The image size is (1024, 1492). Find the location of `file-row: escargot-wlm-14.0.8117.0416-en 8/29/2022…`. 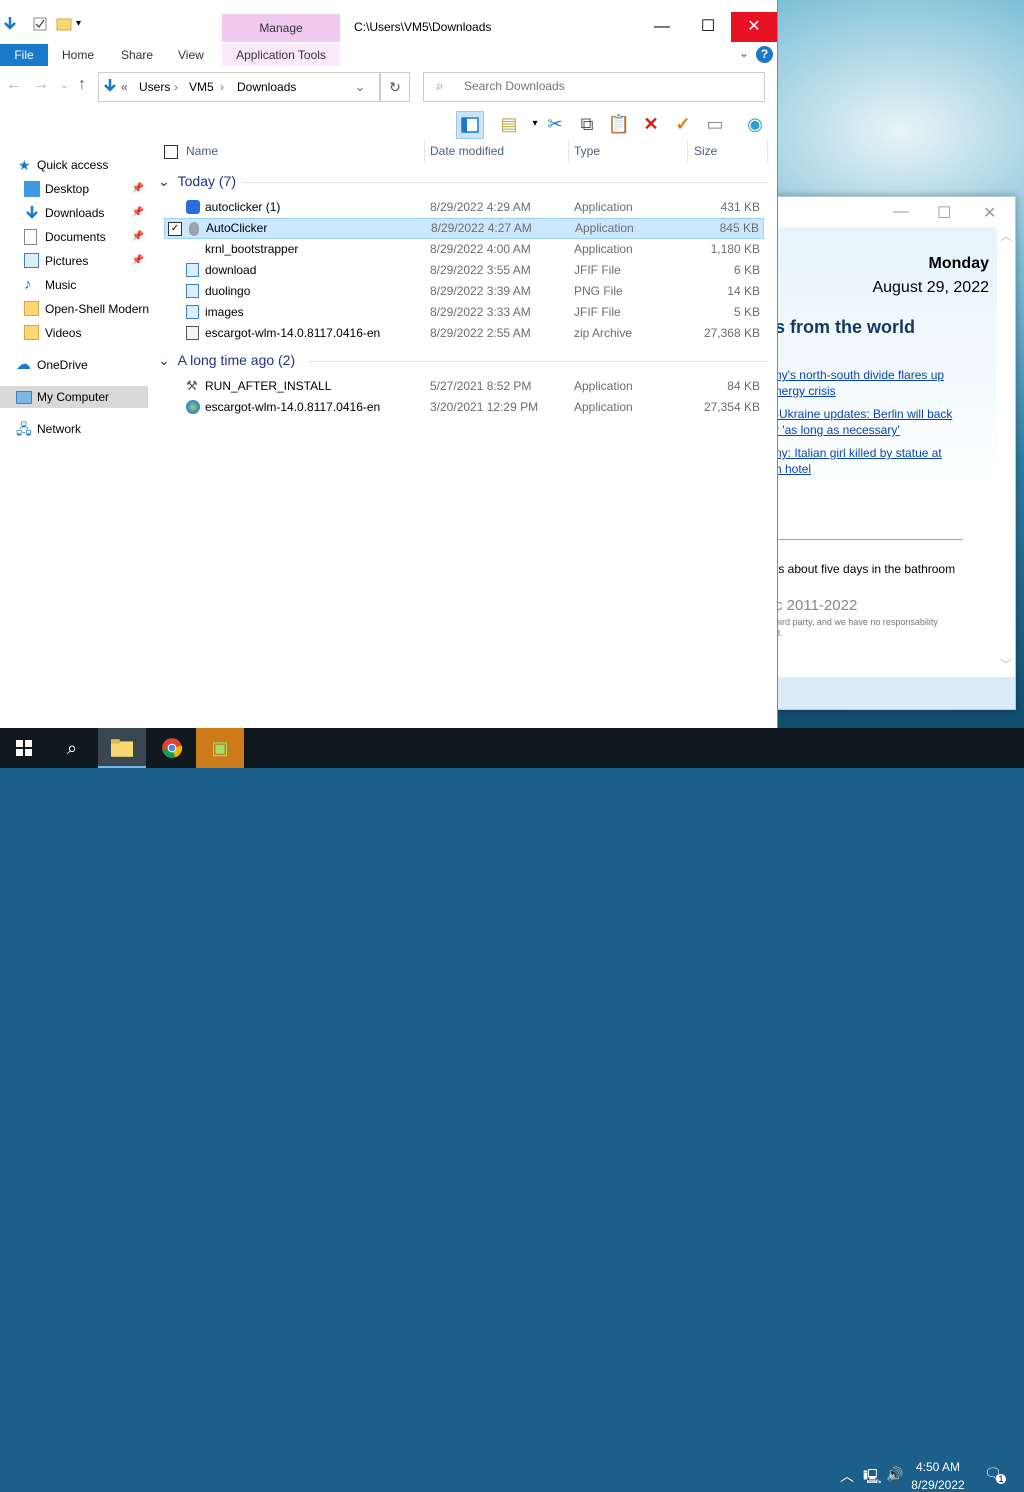

file-row: escargot-wlm-14.0.8117.0416-en 8/29/2022… is located at coordinates (464, 333).